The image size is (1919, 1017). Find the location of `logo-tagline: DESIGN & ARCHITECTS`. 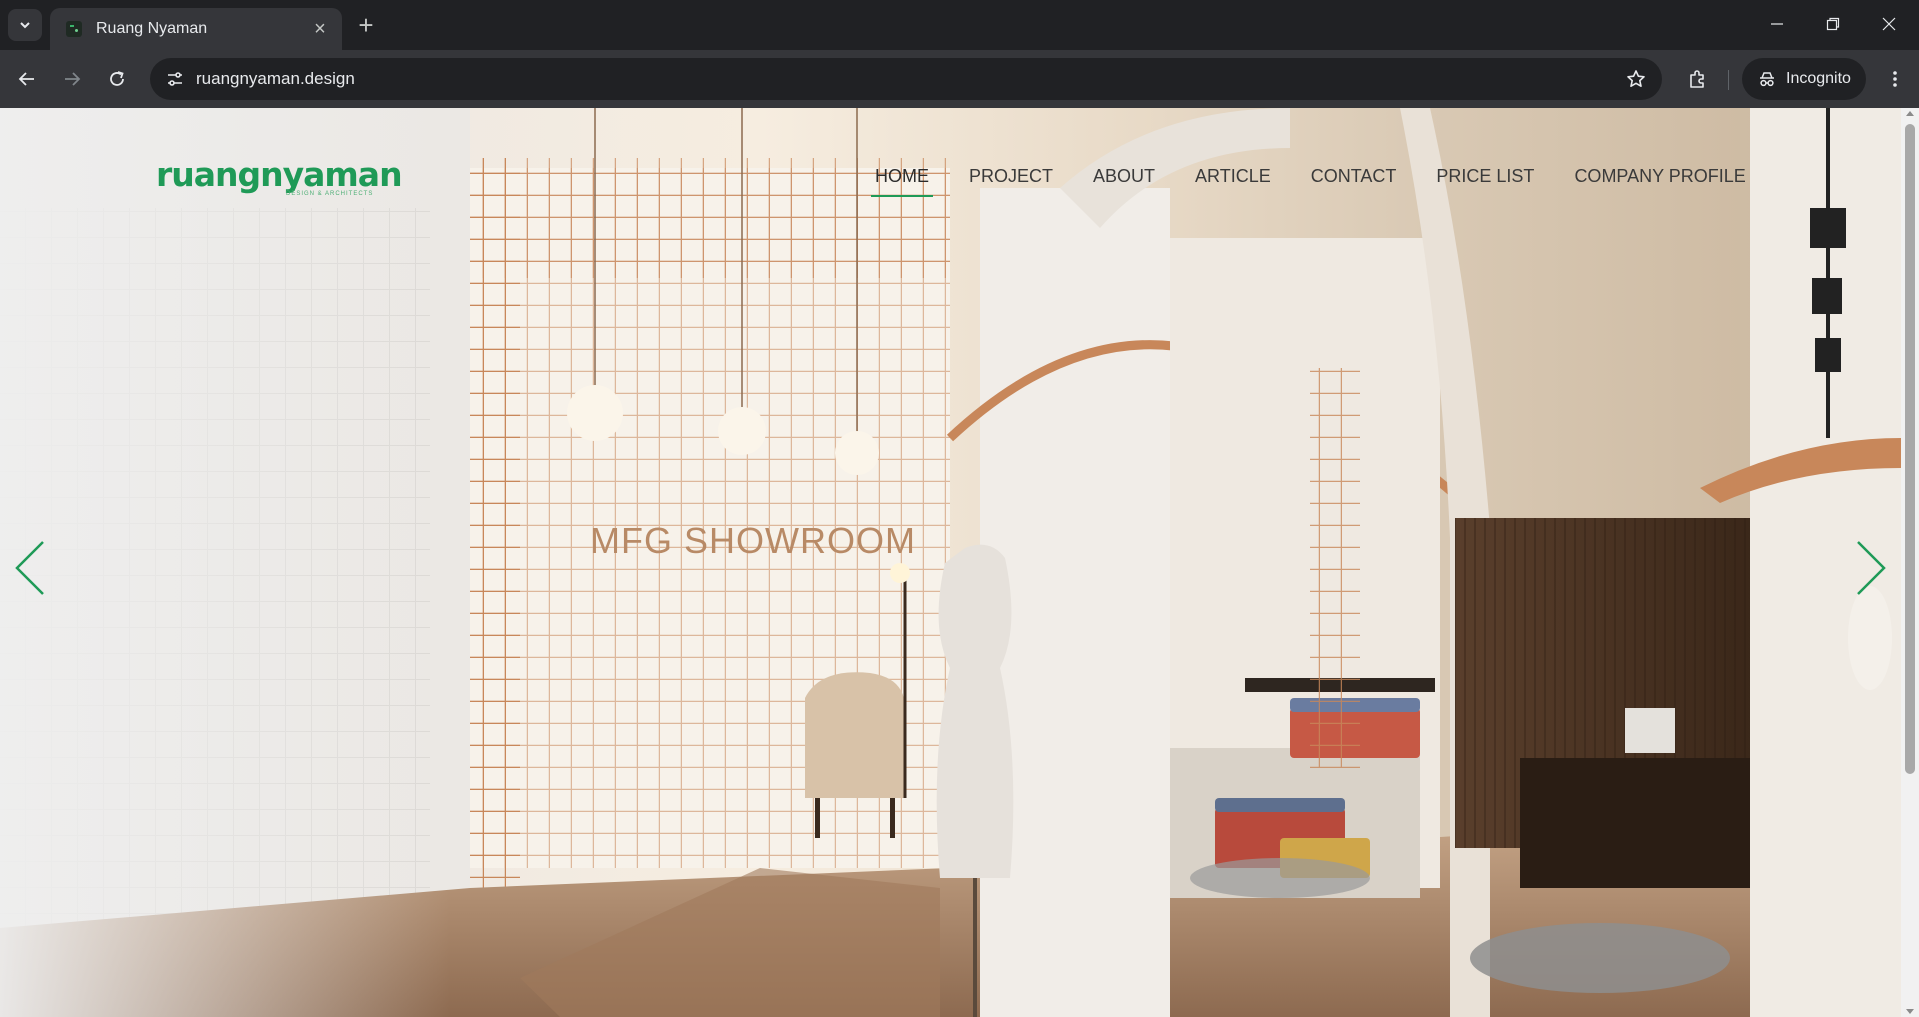

logo-tagline: DESIGN & ARCHITECTS is located at coordinates (330, 194).